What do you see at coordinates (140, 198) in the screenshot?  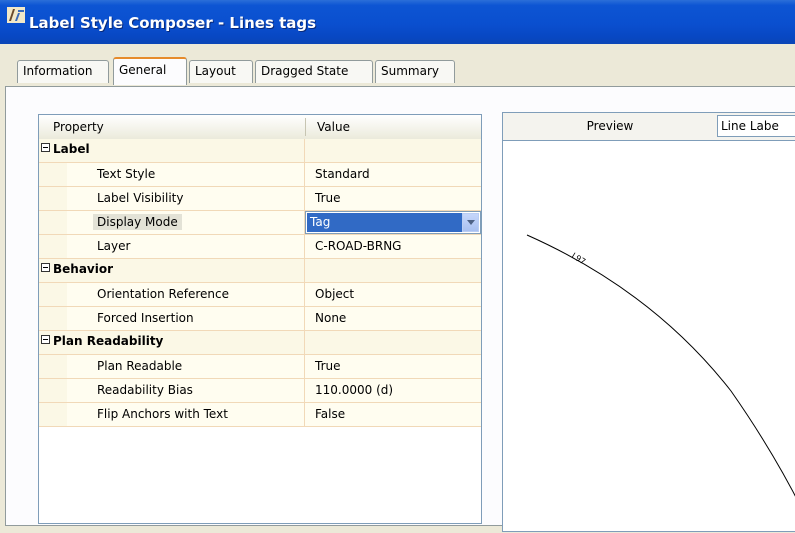 I see `property-name: Label Visibility` at bounding box center [140, 198].